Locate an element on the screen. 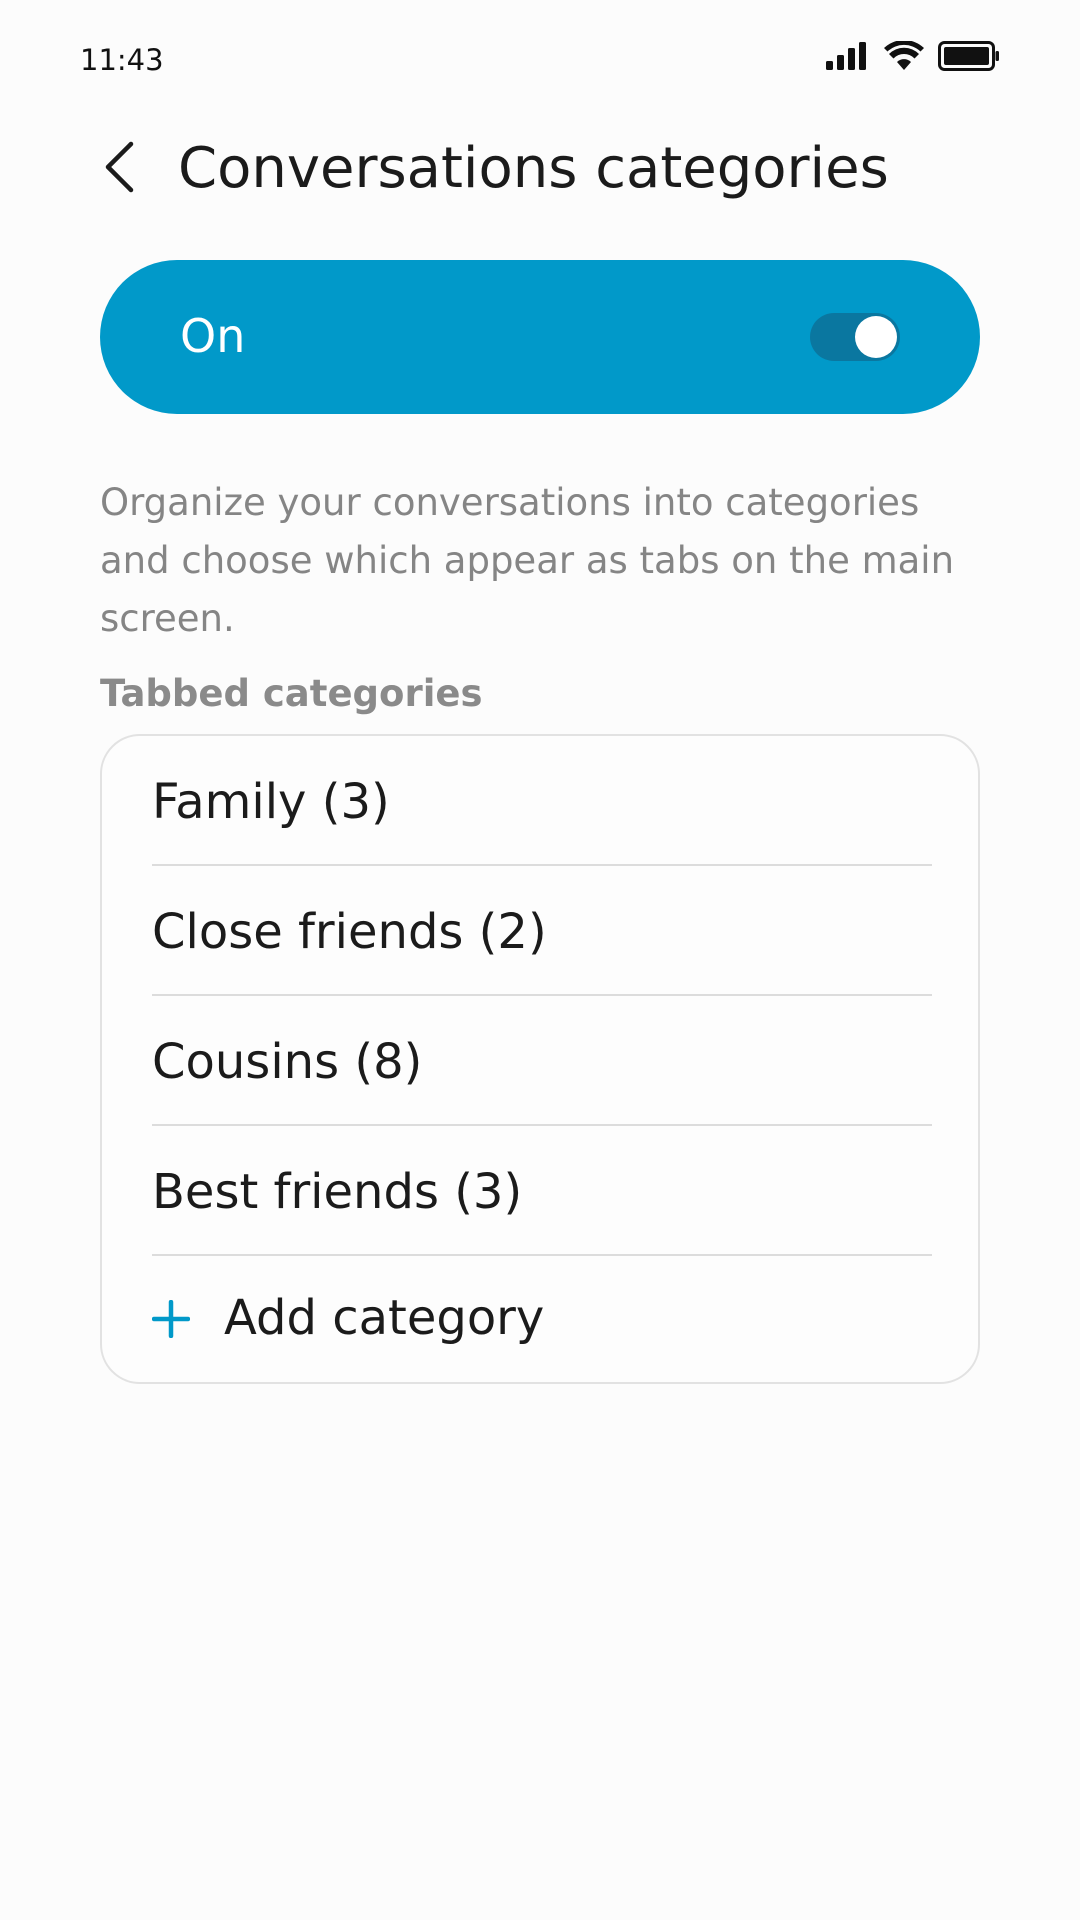 The height and width of the screenshot is (1920, 1080). status-icons is located at coordinates (913, 57).